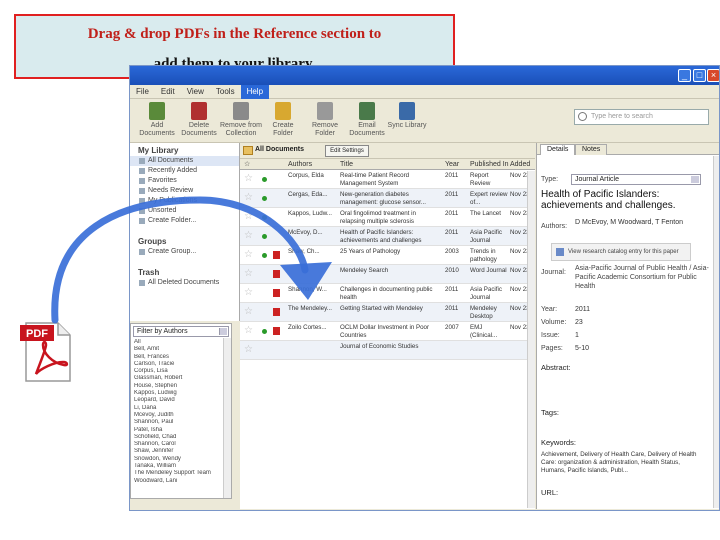 The image size is (720, 540). I want to click on maximize-button: □, so click(699, 75).